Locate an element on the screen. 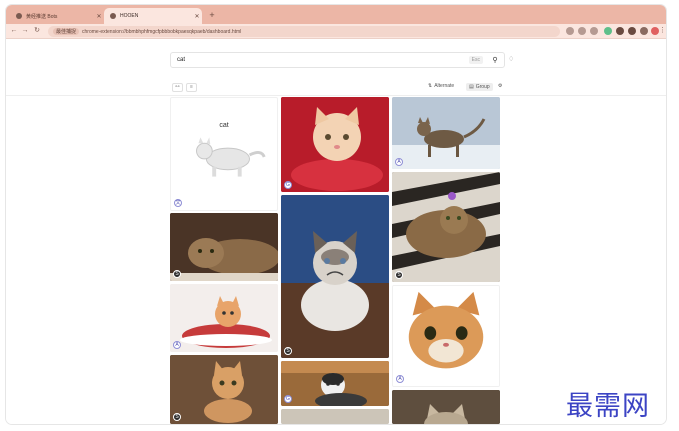  group-toggle: ▤ Group is located at coordinates (479, 87).